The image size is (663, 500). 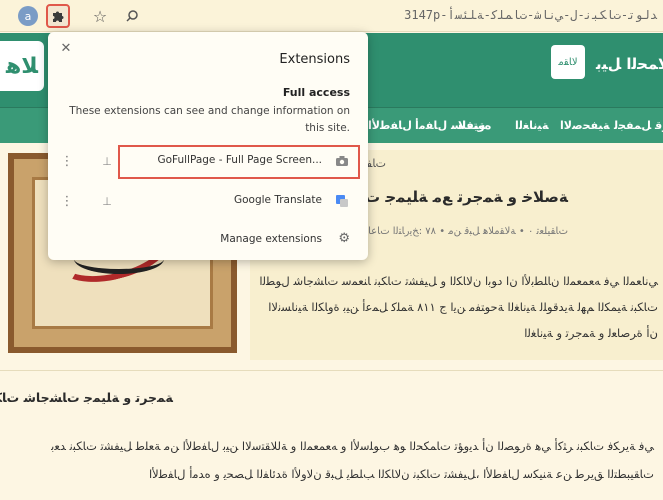 What do you see at coordinates (532, 125) in the screenshot?
I see `nav-item: ﺔﻴﻧﺎﻐﻟﺍ` at bounding box center [532, 125].